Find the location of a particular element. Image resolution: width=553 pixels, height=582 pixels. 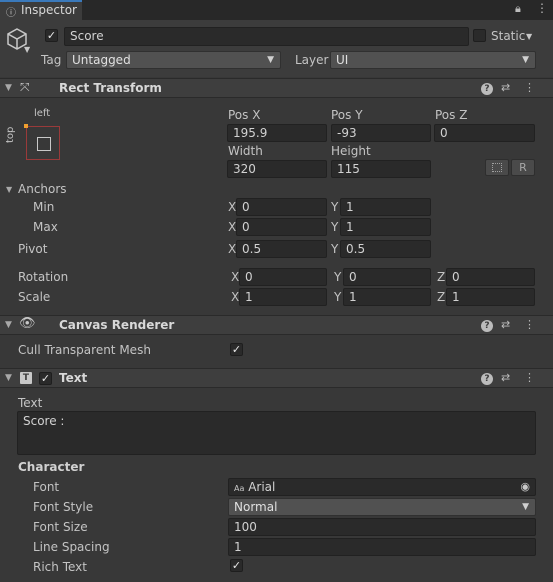

component-title: Canvas Renderer is located at coordinates (117, 325).